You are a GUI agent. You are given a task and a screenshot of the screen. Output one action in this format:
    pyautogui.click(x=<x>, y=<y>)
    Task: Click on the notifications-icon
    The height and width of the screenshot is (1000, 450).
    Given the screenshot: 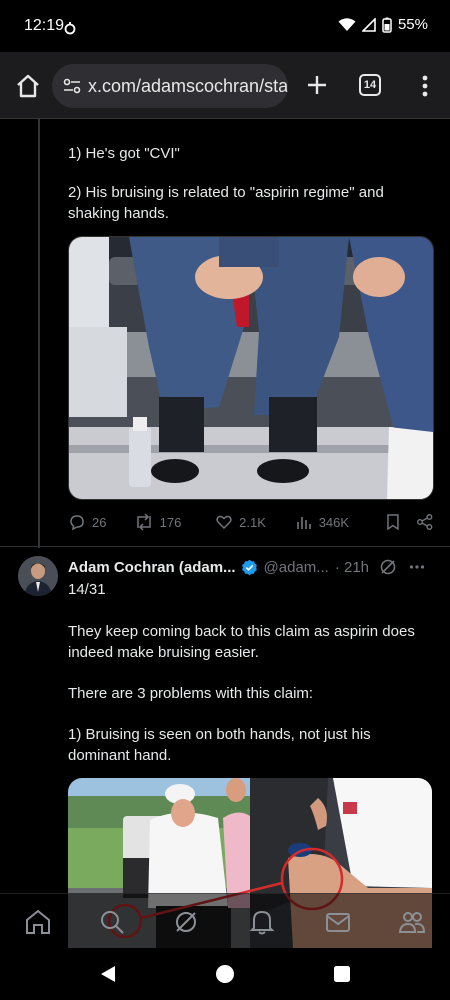 What is the action you would take?
    pyautogui.click(x=262, y=922)
    